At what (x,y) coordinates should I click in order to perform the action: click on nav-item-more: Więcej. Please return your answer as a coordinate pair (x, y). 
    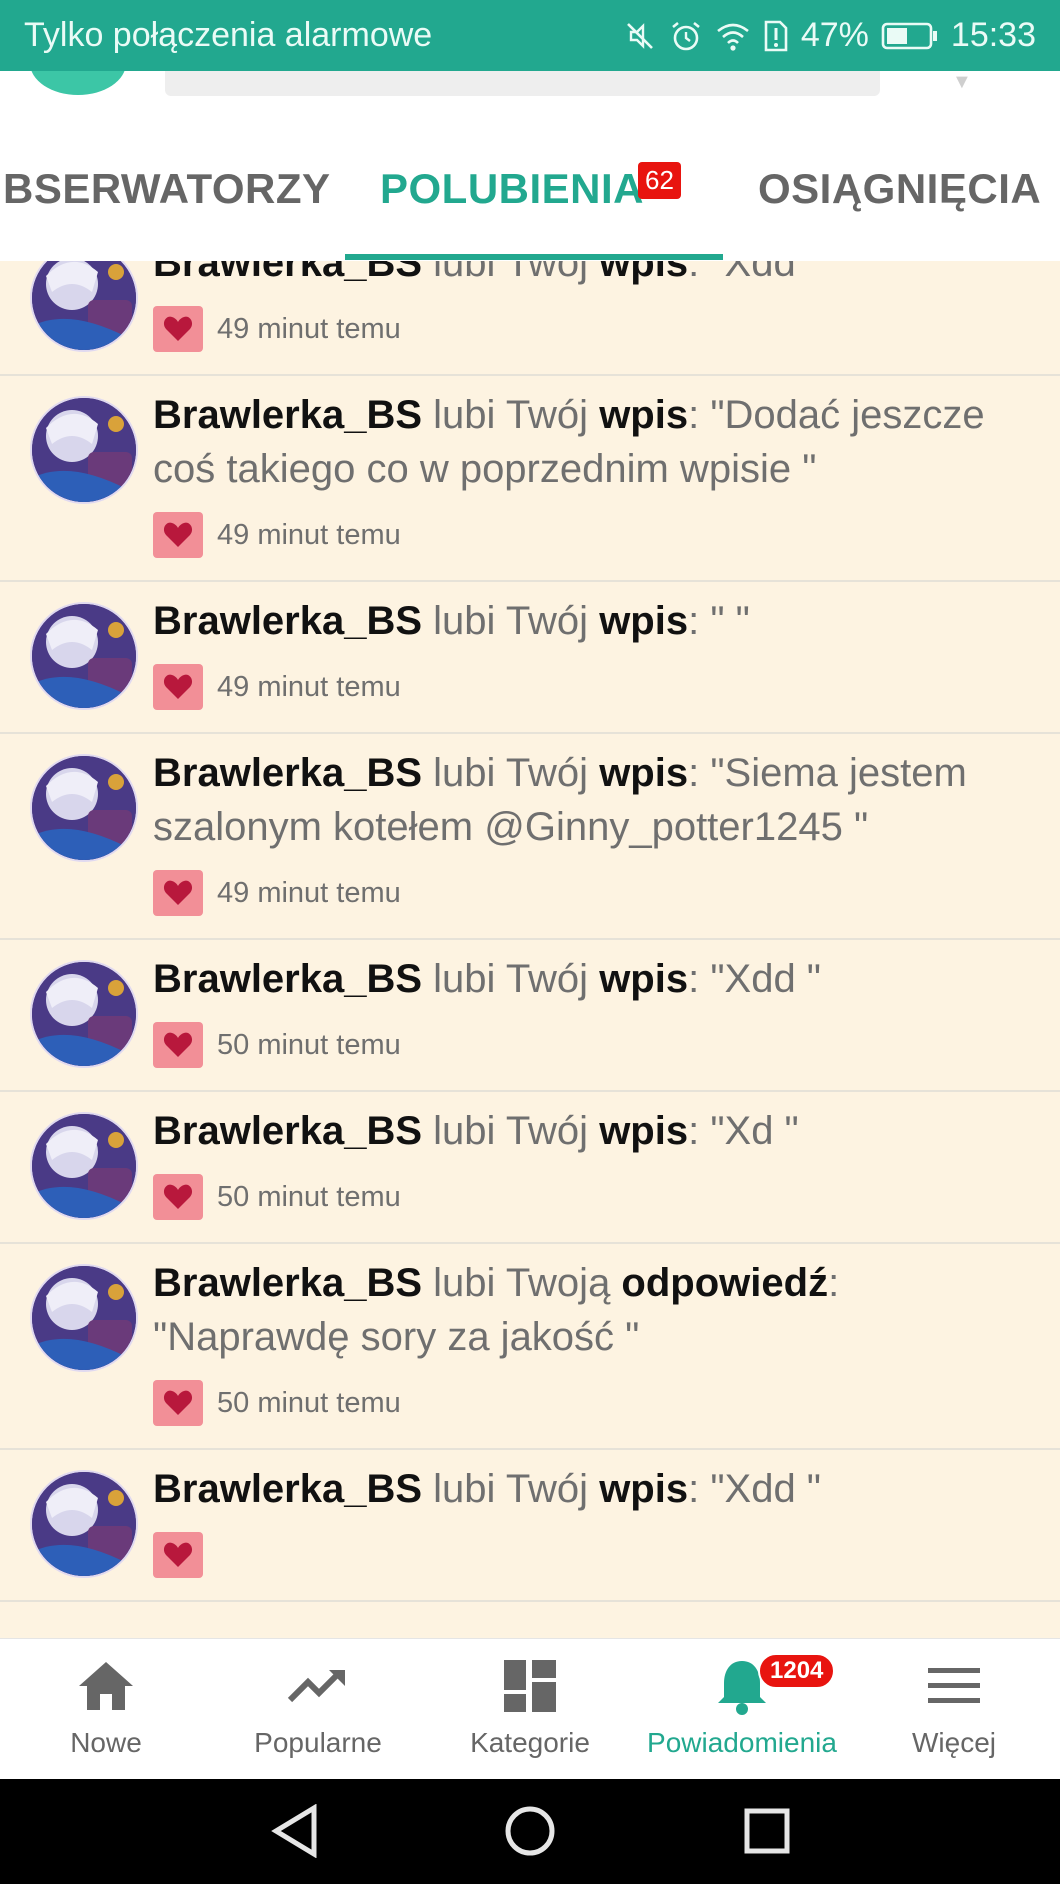
    Looking at the image, I should click on (954, 1709).